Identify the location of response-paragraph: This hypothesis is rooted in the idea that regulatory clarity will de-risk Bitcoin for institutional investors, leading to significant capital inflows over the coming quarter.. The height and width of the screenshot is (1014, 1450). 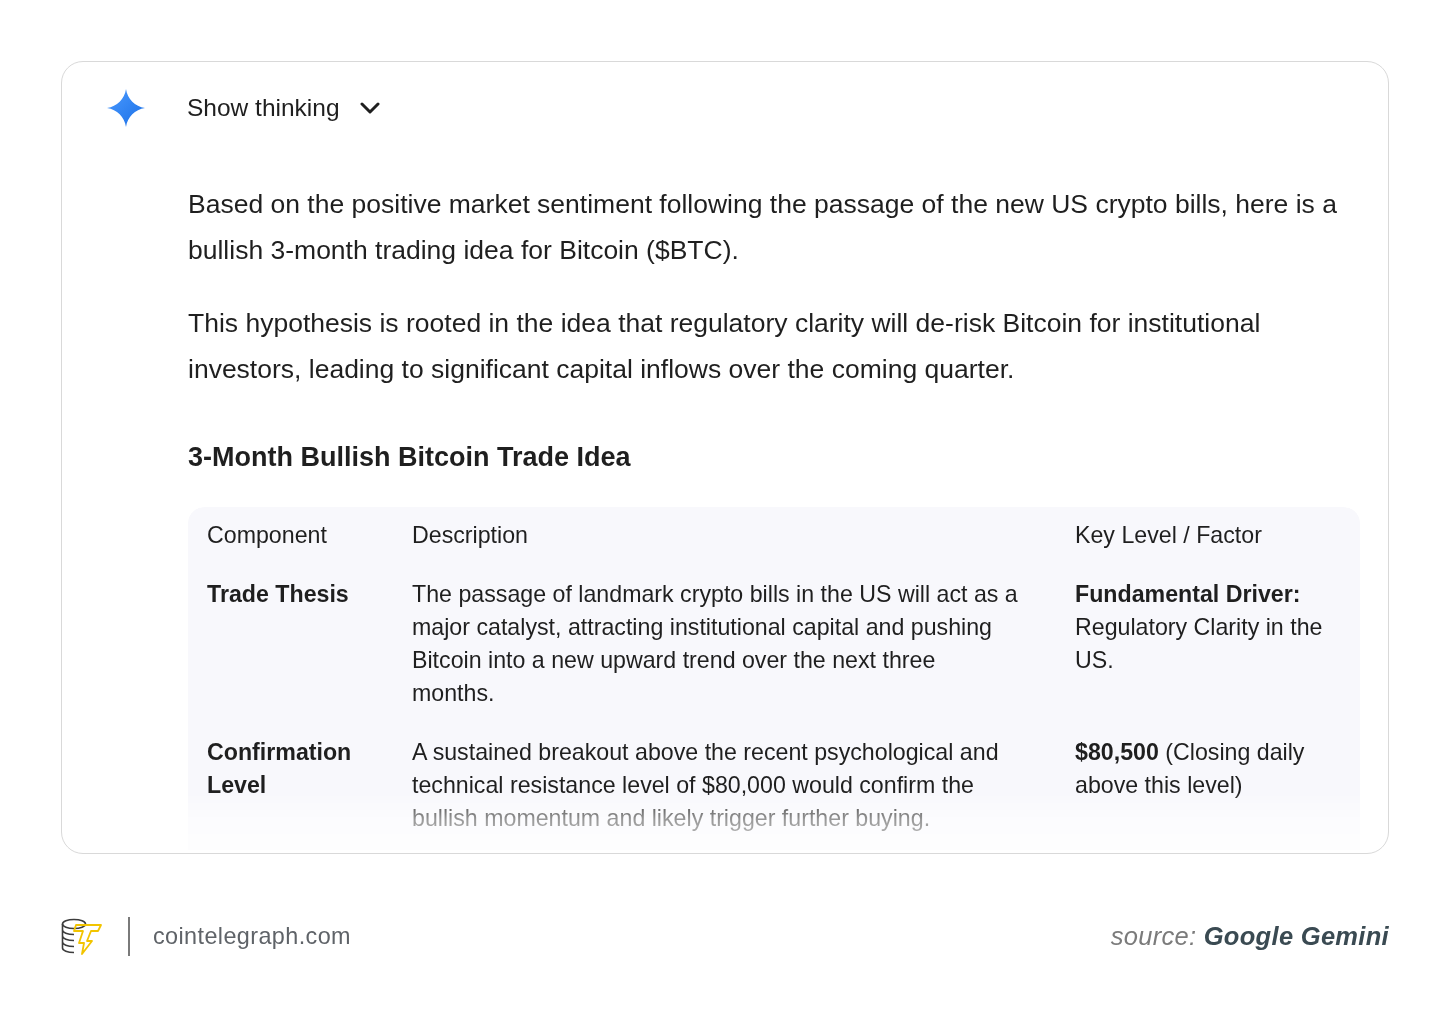
(725, 346).